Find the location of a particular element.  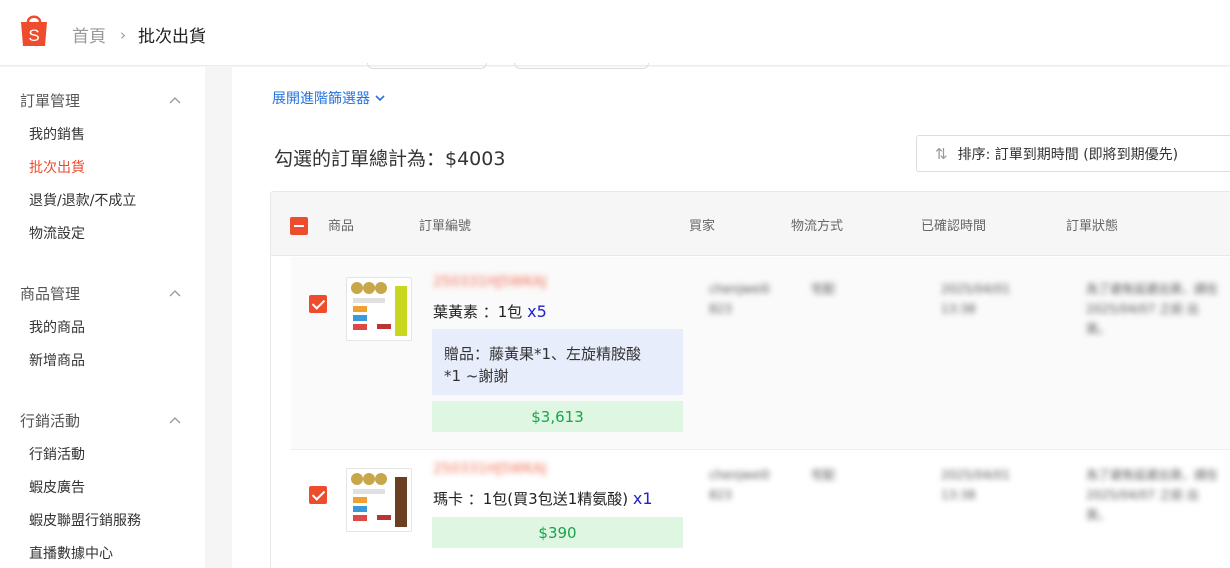

sidebar-item-affiliate: 蝦皮聯盟行銷服務 is located at coordinates (85, 520).